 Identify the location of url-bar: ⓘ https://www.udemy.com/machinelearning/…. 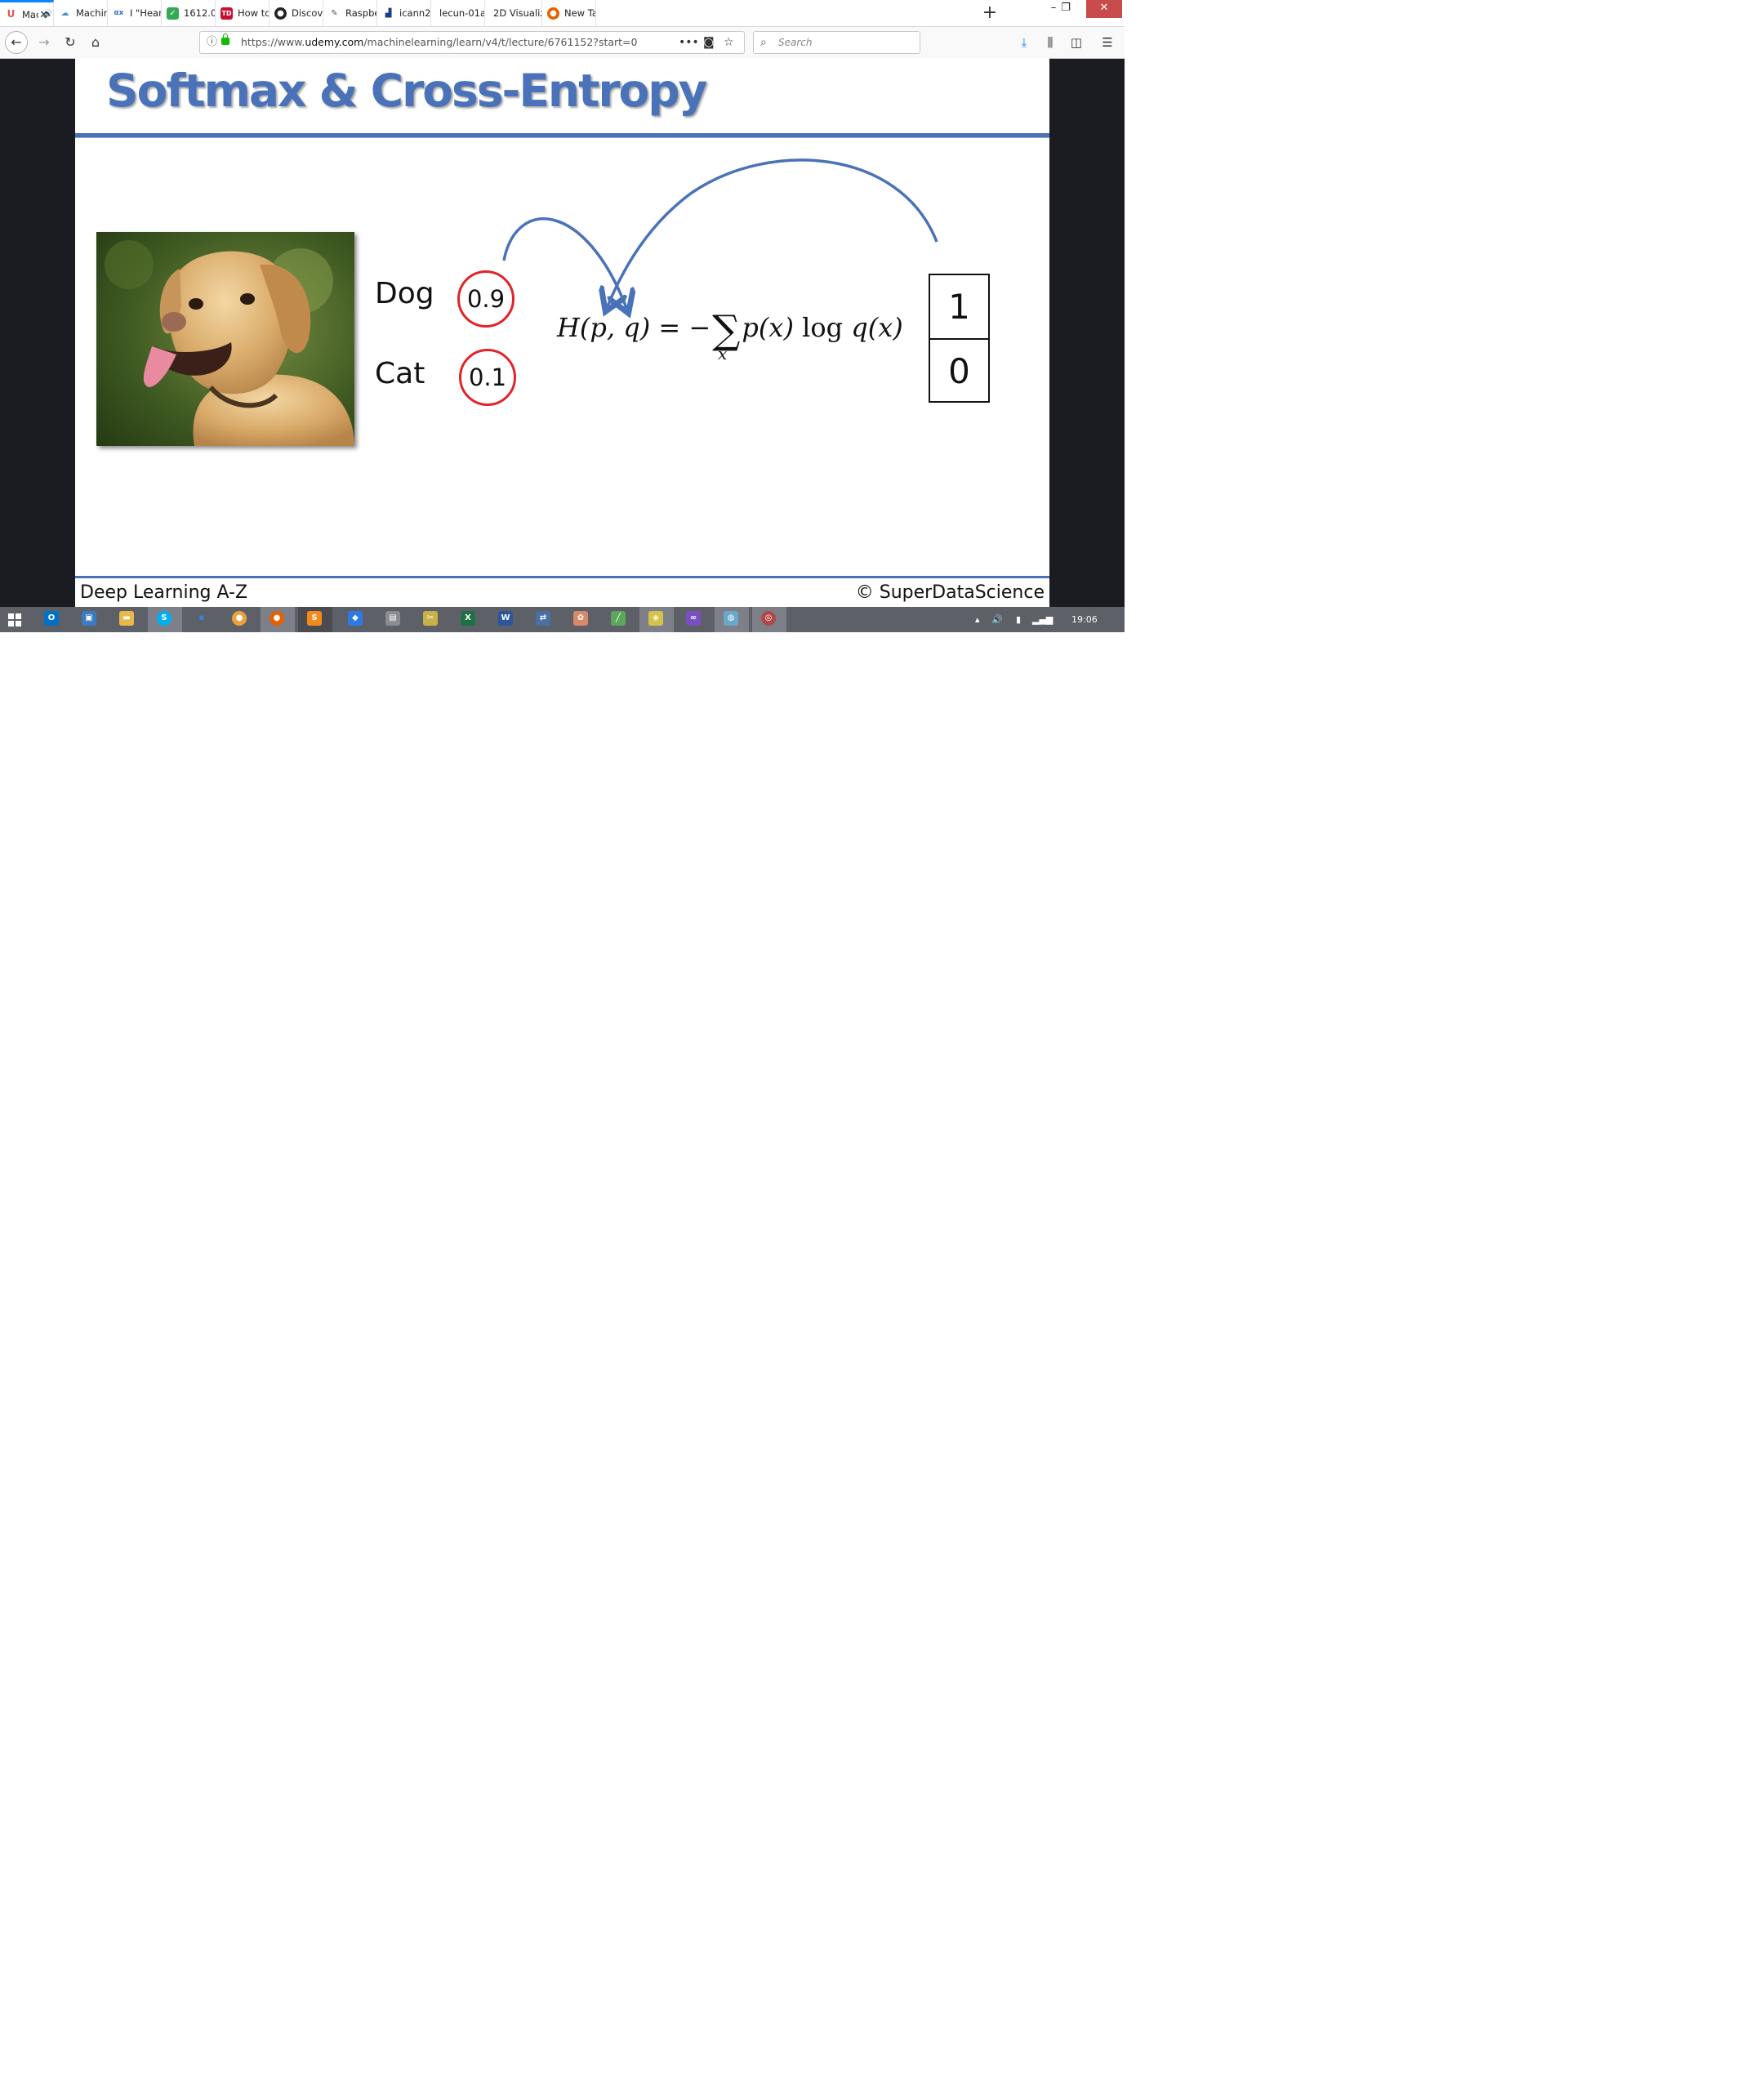
(472, 42).